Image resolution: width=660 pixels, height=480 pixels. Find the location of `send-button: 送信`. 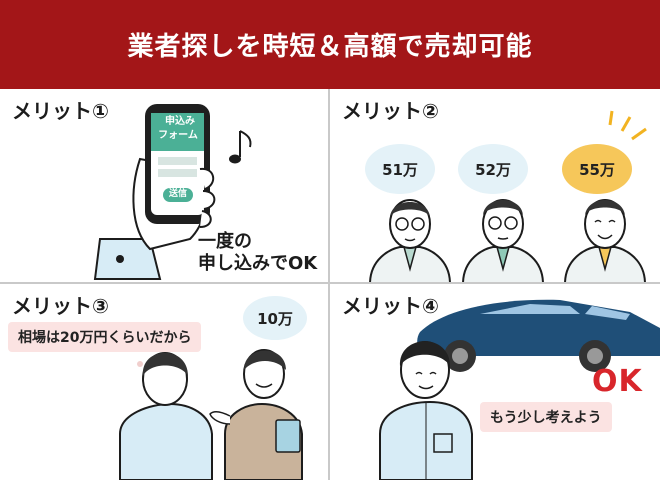

send-button: 送信 is located at coordinates (177, 194).